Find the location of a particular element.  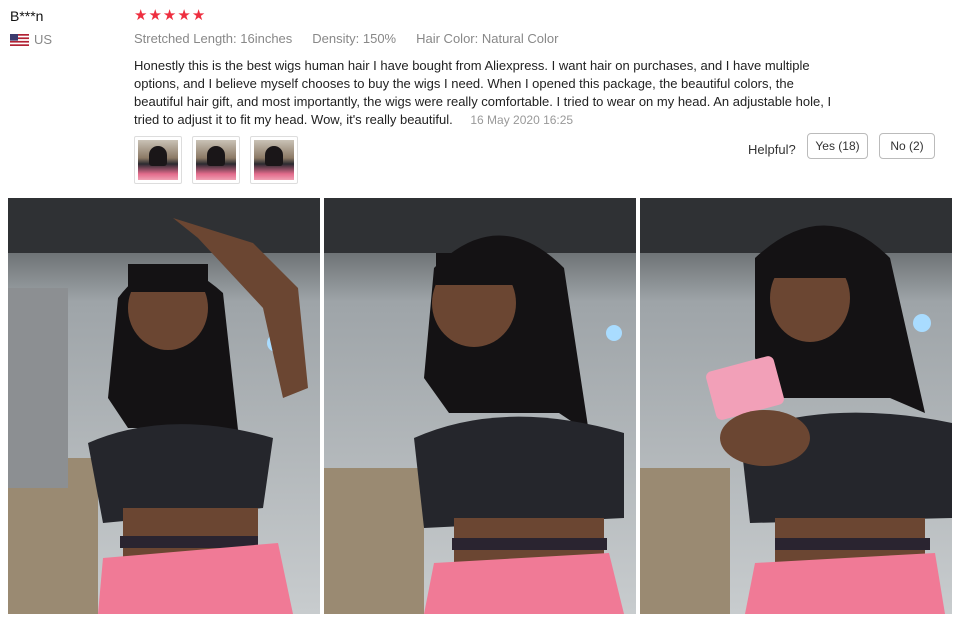

attribute-color: Hair Color: Natural Color is located at coordinates (487, 38).